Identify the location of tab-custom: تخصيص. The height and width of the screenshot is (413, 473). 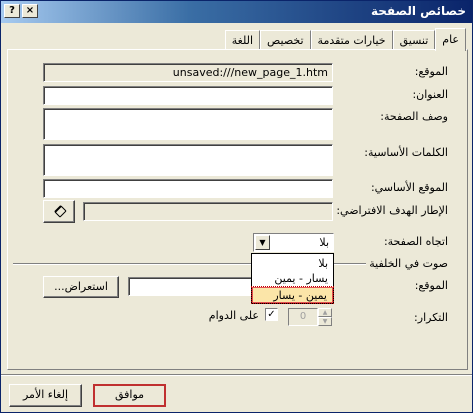
(285, 40).